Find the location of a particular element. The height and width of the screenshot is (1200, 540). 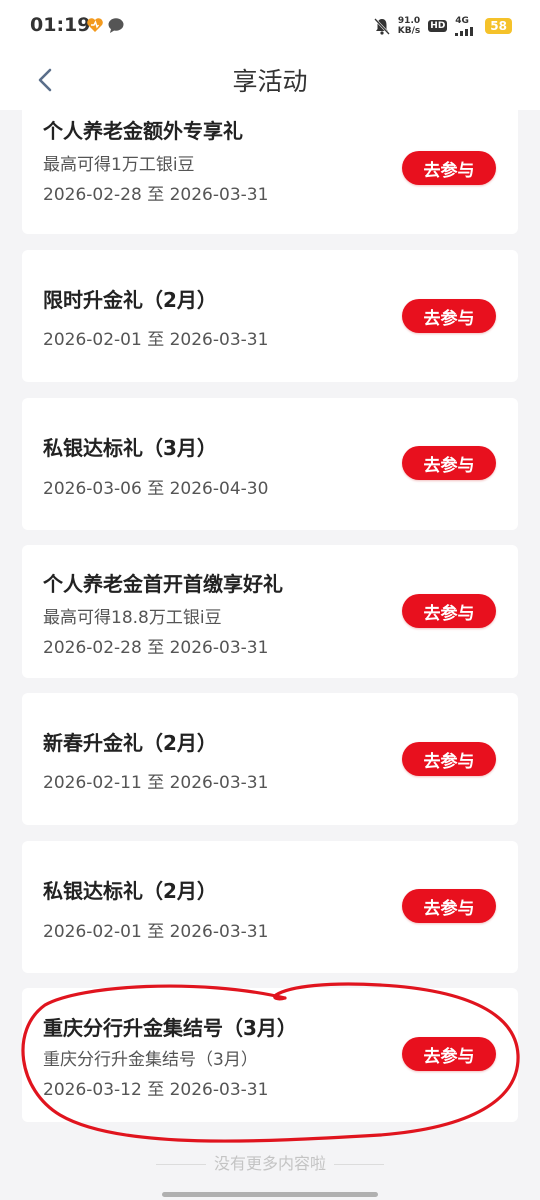

network-type: 4G is located at coordinates (462, 20).